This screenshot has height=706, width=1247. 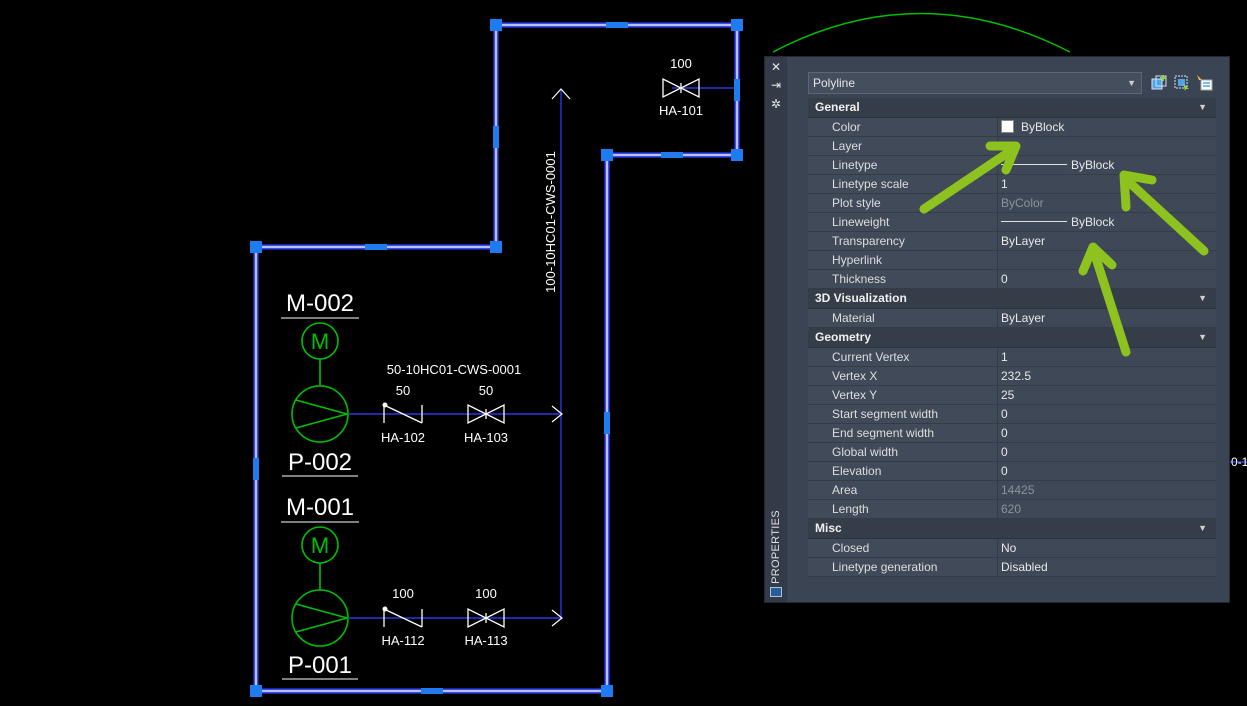 I want to click on property-label: Vertex Y, so click(x=903, y=395).